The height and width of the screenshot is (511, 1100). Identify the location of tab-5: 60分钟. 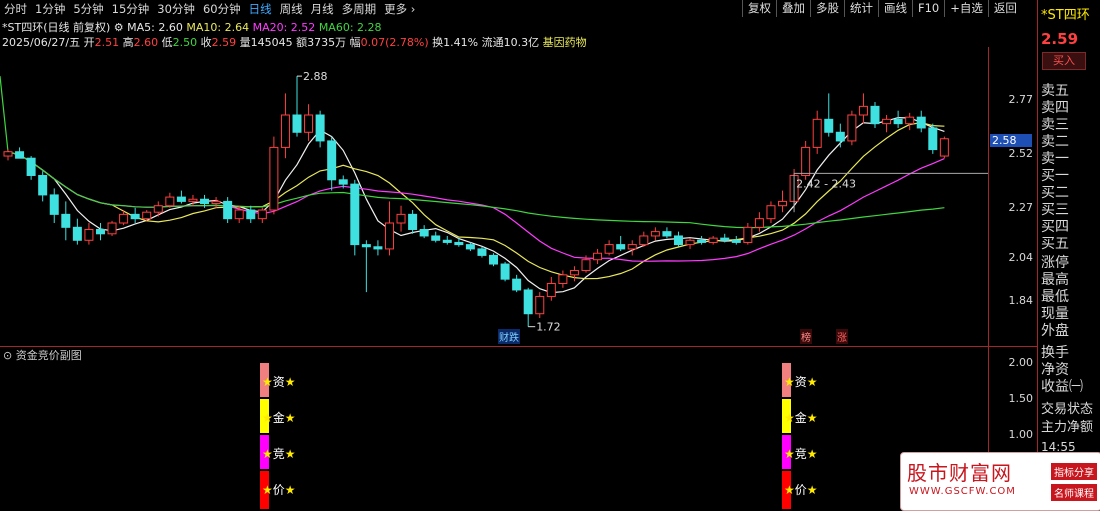
(222, 9).